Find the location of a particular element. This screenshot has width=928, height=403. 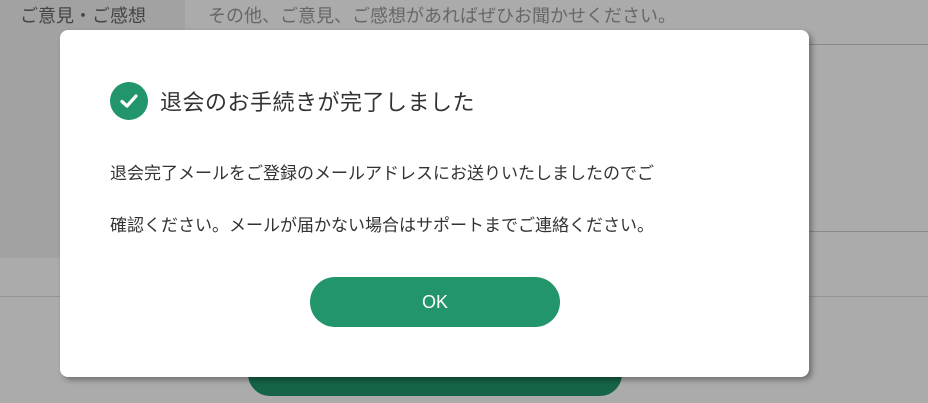

dialog-title: 退会のお手続きが完了しました is located at coordinates (318, 103).